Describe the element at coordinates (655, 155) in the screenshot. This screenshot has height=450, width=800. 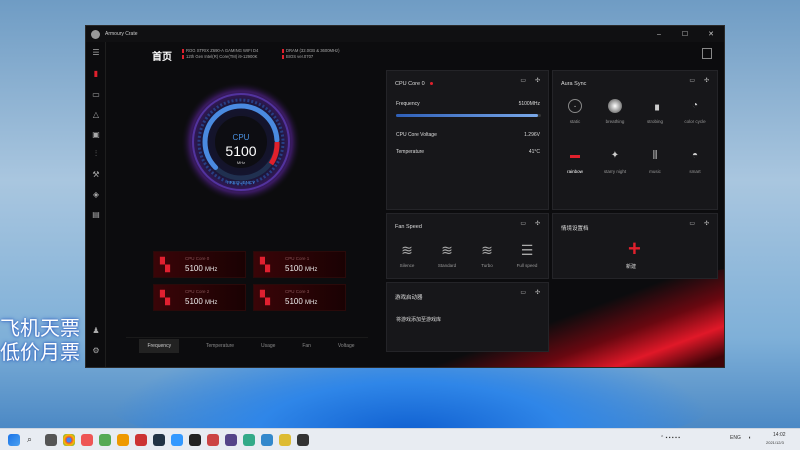
I see `music-icon: ⫼` at that location.